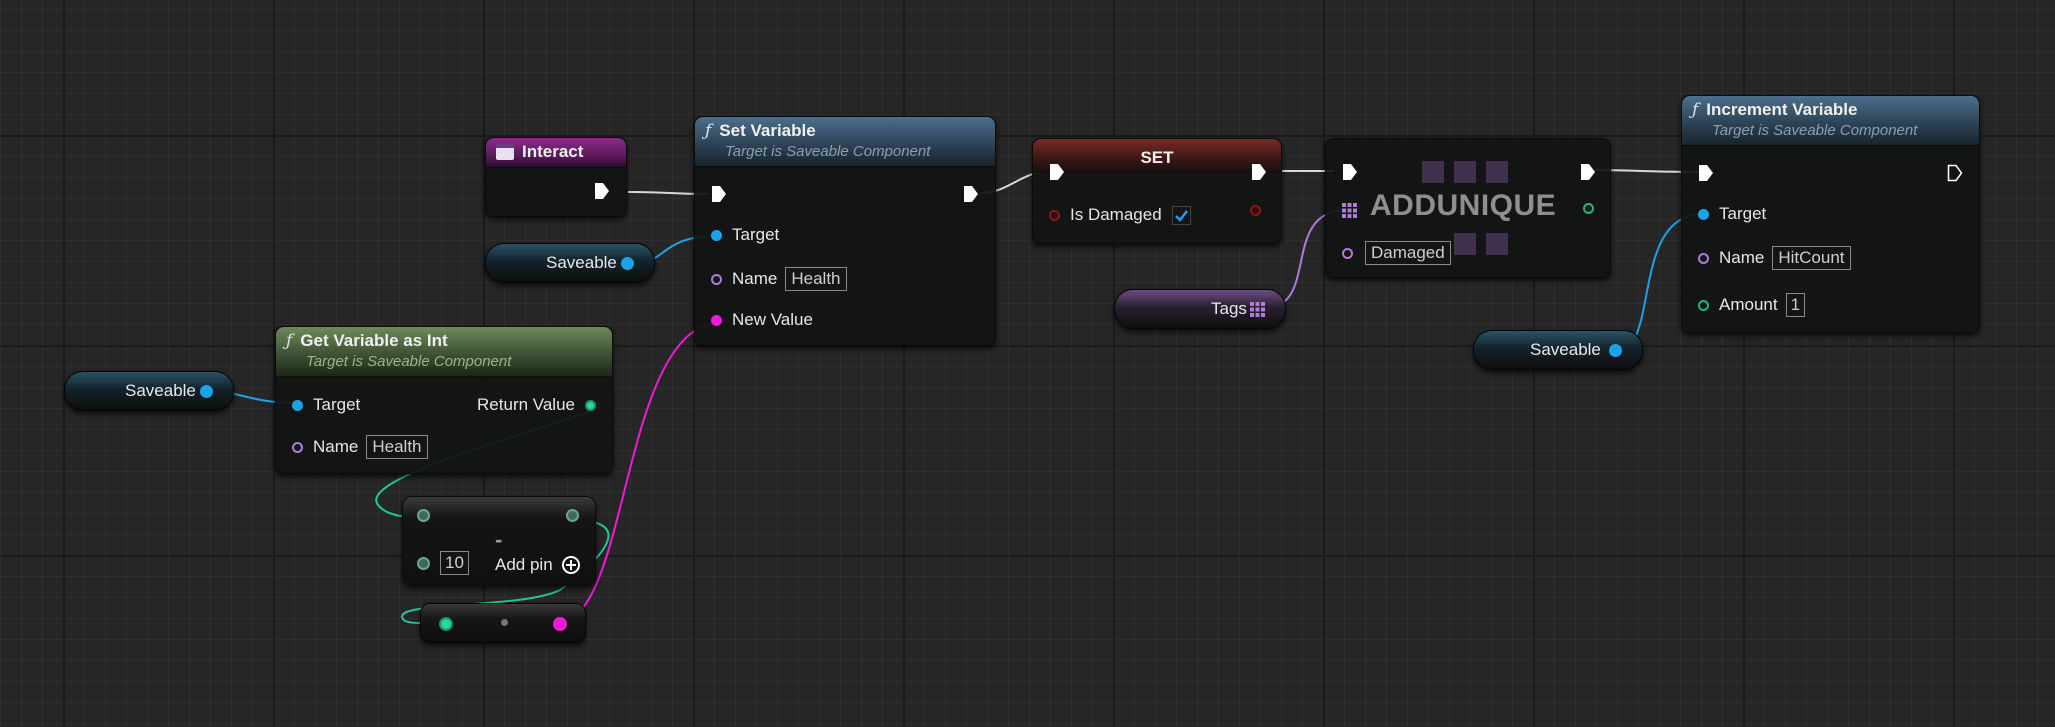 The height and width of the screenshot is (727, 2055). What do you see at coordinates (499, 541) in the screenshot?
I see `subtract-node: - 10 Add pin` at bounding box center [499, 541].